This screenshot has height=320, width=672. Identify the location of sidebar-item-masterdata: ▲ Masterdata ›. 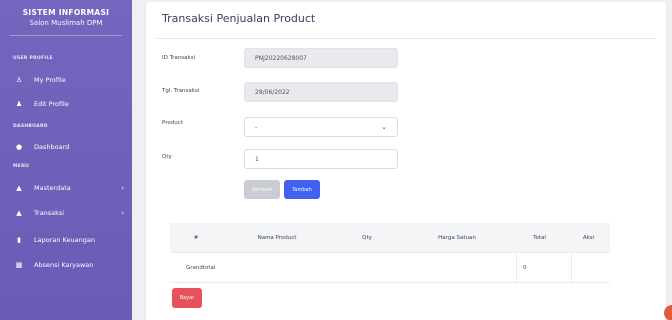
(69, 188).